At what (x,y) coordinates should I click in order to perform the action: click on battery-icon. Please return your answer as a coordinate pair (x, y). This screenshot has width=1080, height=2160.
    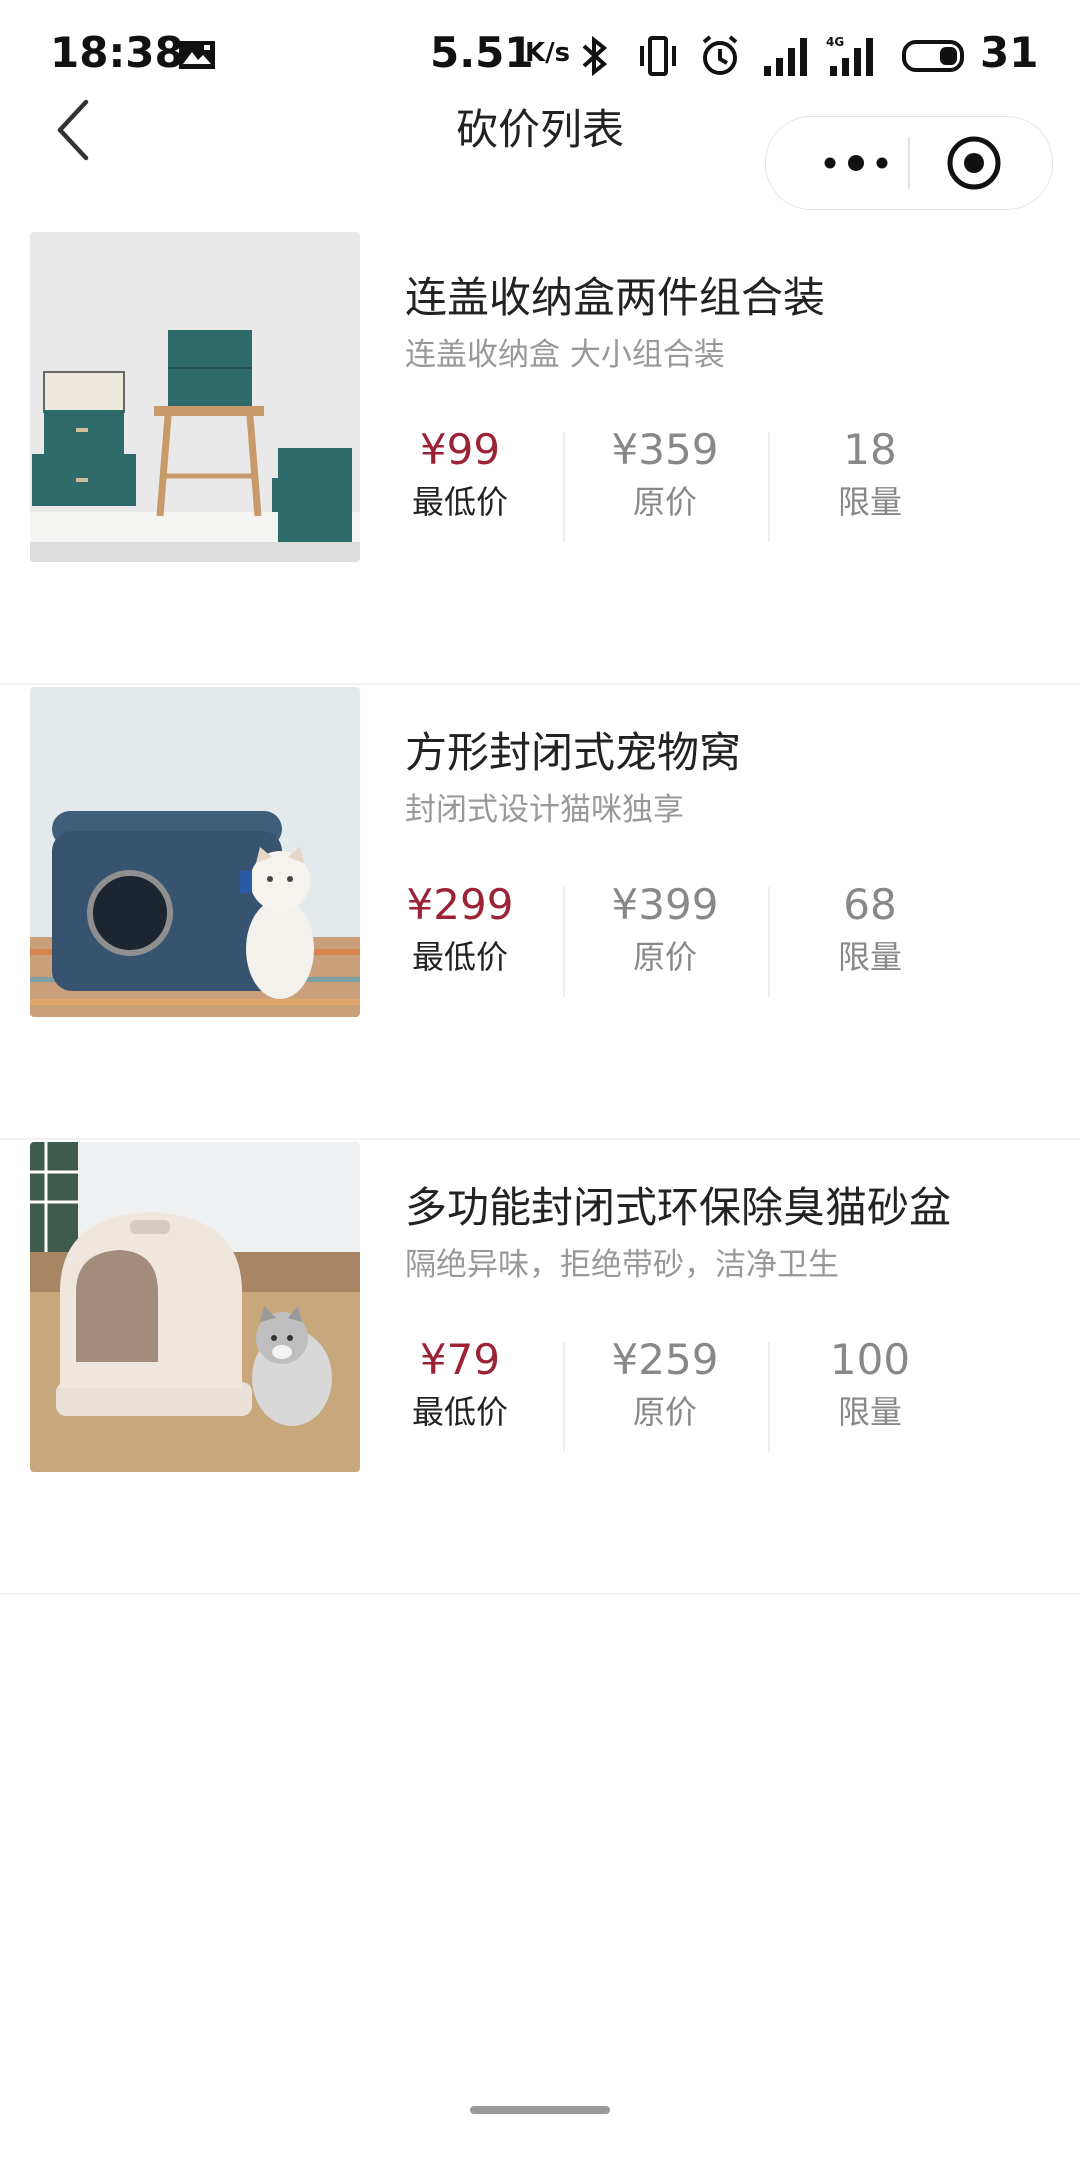
    Looking at the image, I should click on (933, 56).